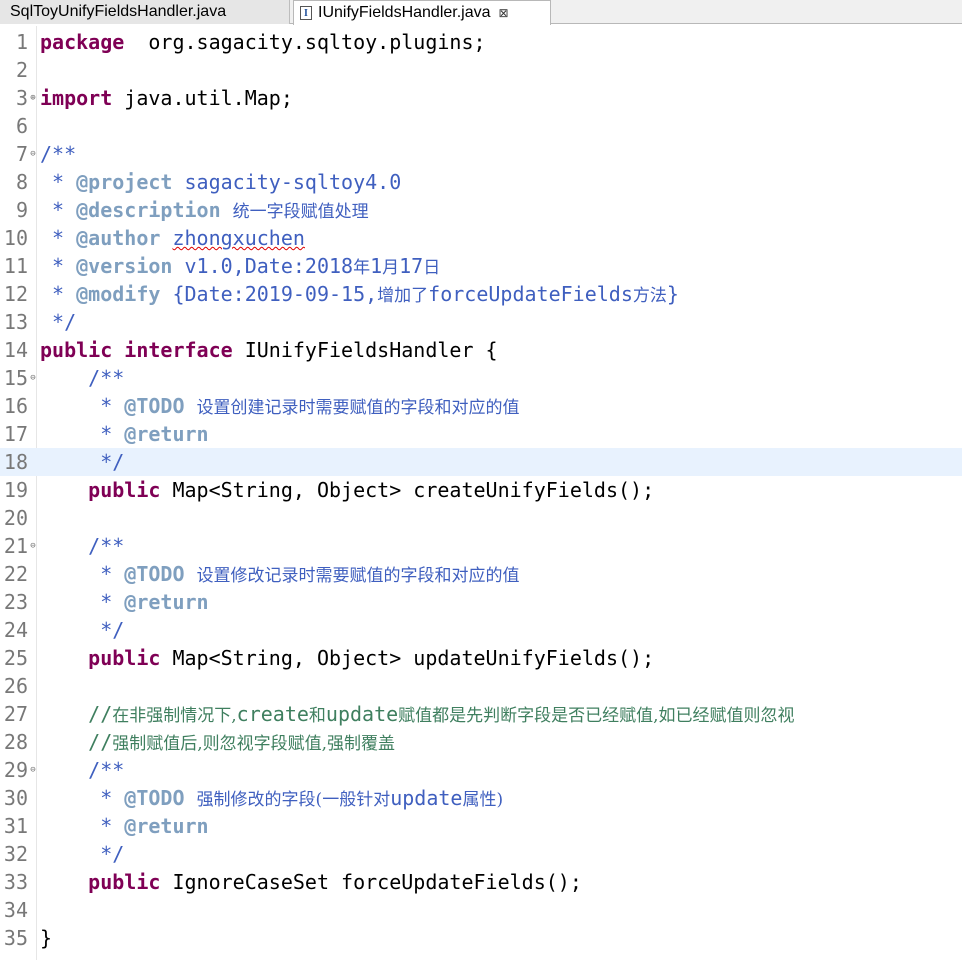 This screenshot has width=962, height=960. Describe the element at coordinates (481, 462) in the screenshot. I see `code-line: 18 */` at that location.